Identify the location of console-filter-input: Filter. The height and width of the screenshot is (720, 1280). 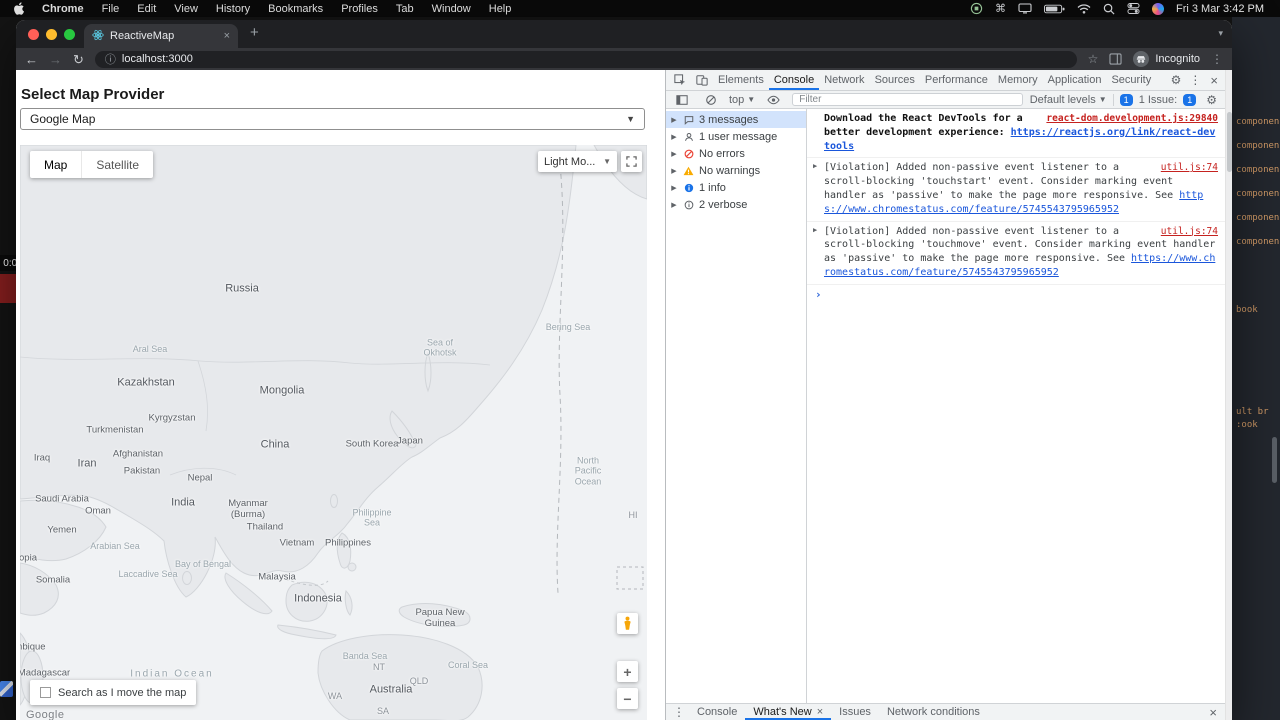
(907, 99).